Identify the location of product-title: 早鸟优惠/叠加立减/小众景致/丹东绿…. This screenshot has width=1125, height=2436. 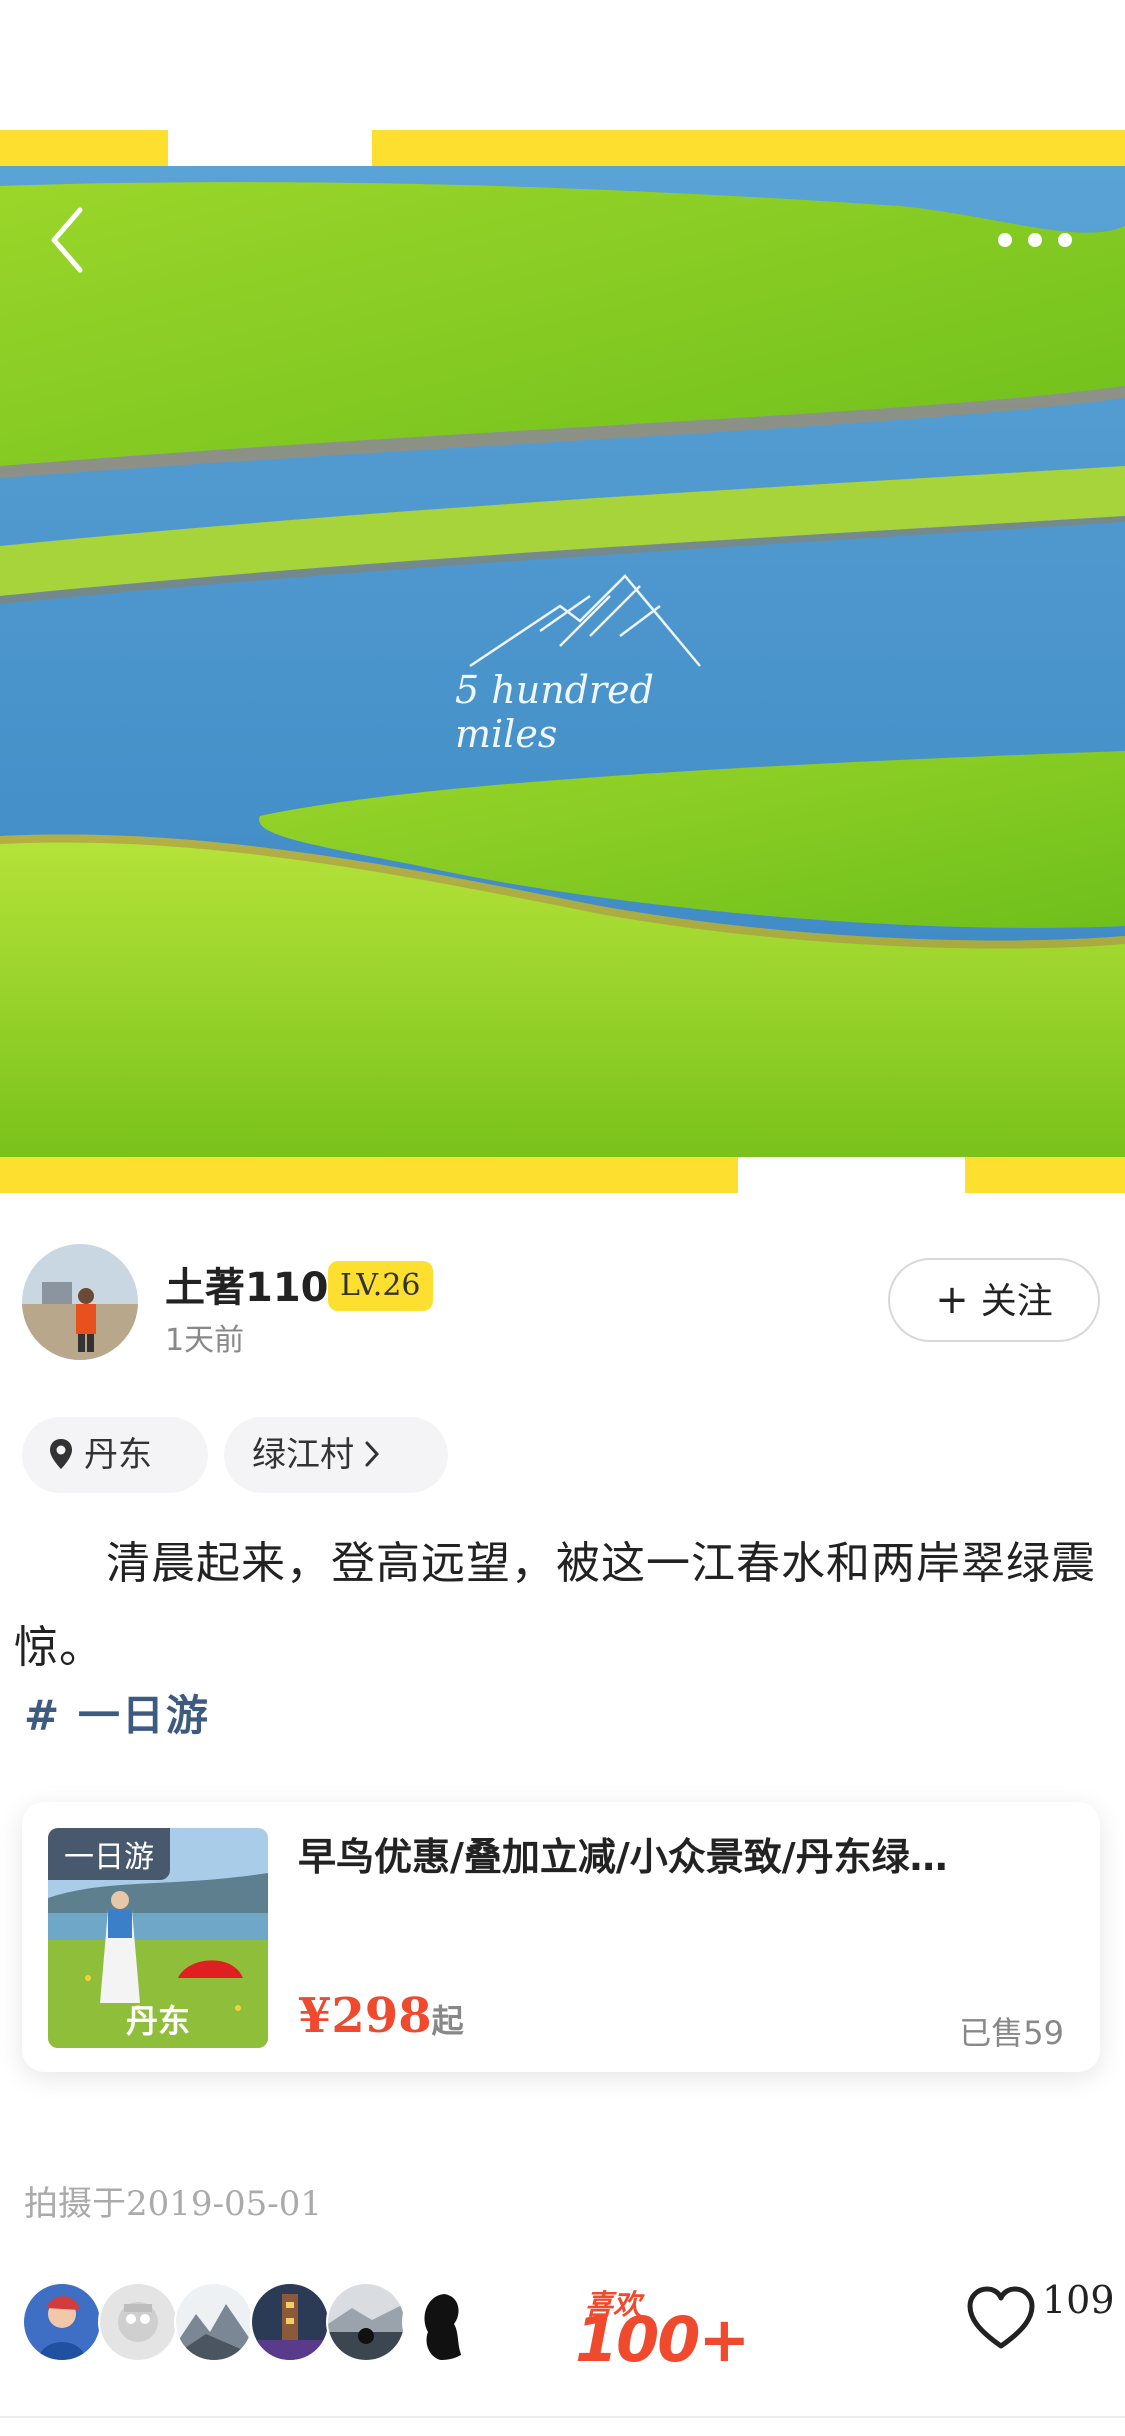
(623, 1857).